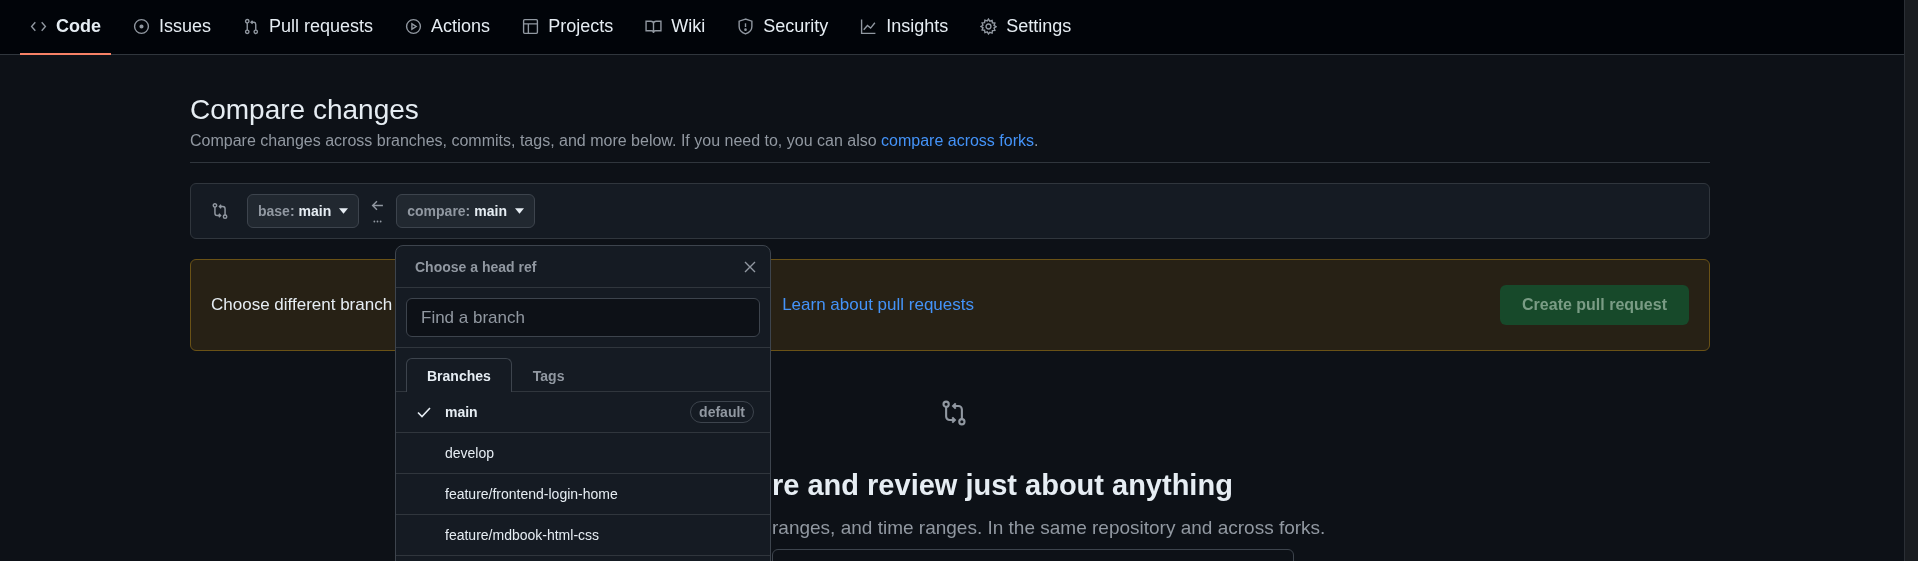 This screenshot has width=1918, height=561. Describe the element at coordinates (548, 375) in the screenshot. I see `dropdown-tab: Tags` at that location.